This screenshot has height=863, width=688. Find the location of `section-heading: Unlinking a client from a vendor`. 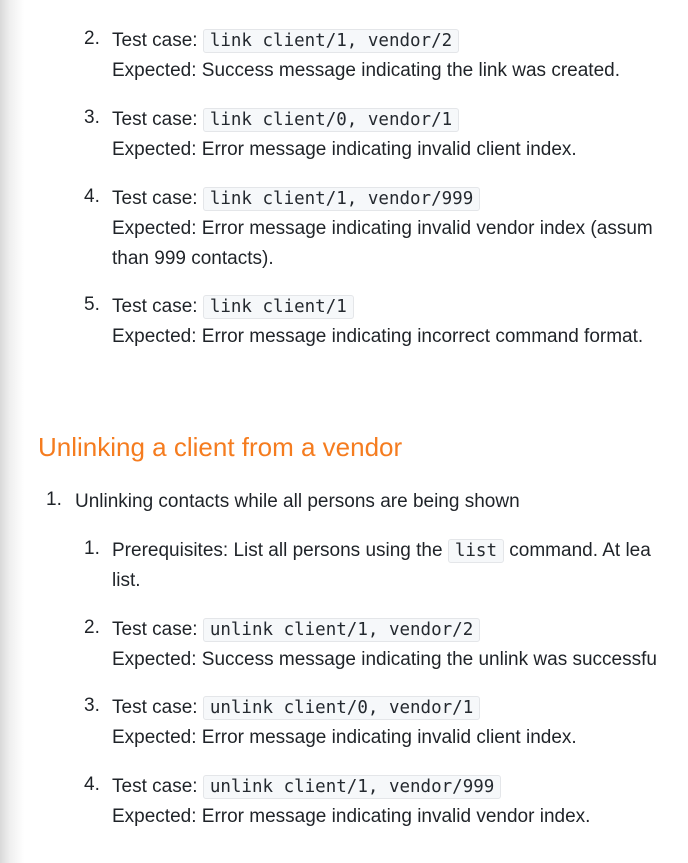

section-heading: Unlinking a client from a vendor is located at coordinates (220, 447).